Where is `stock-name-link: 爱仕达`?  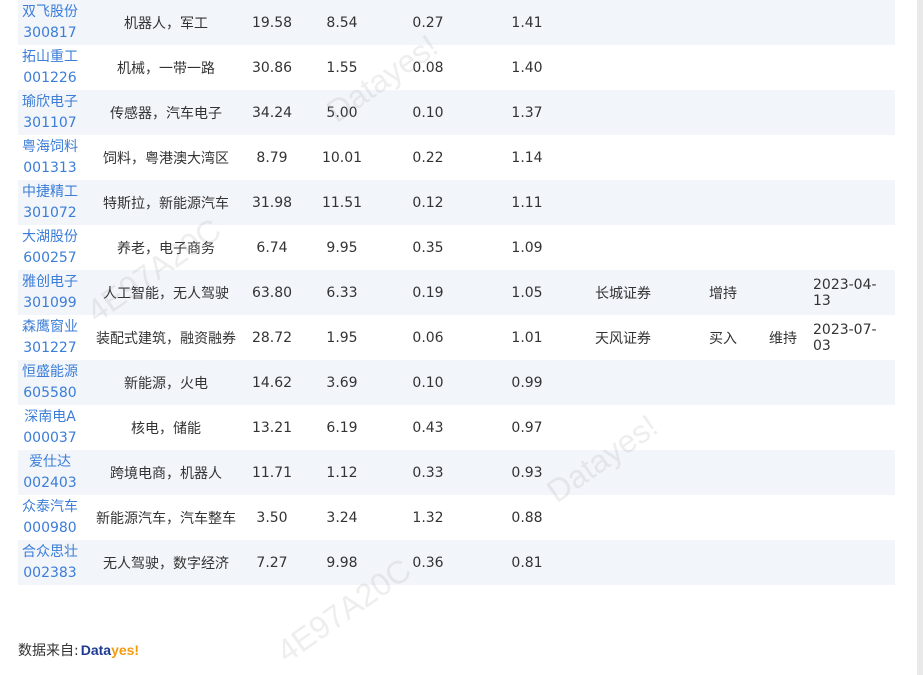
stock-name-link: 爱仕达 is located at coordinates (50, 462).